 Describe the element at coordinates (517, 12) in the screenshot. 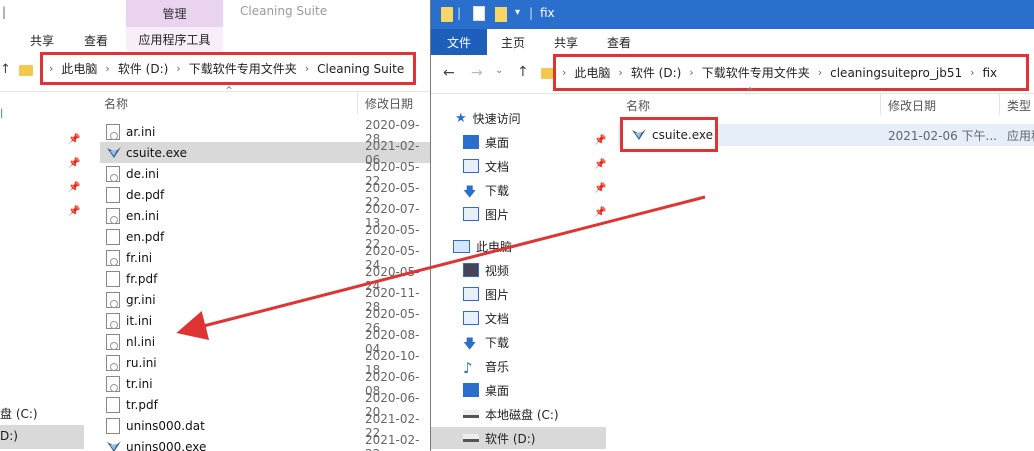

I see `customize-dropdown-icon: ▾` at that location.